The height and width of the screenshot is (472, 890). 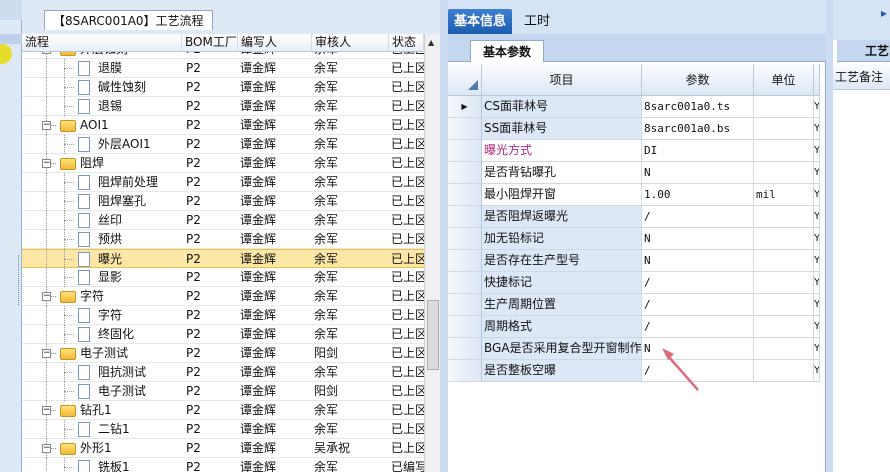 What do you see at coordinates (223, 201) in the screenshot?
I see `tree-row: 阻焊塞孔 P2 谭金辉 余军 已上区` at bounding box center [223, 201].